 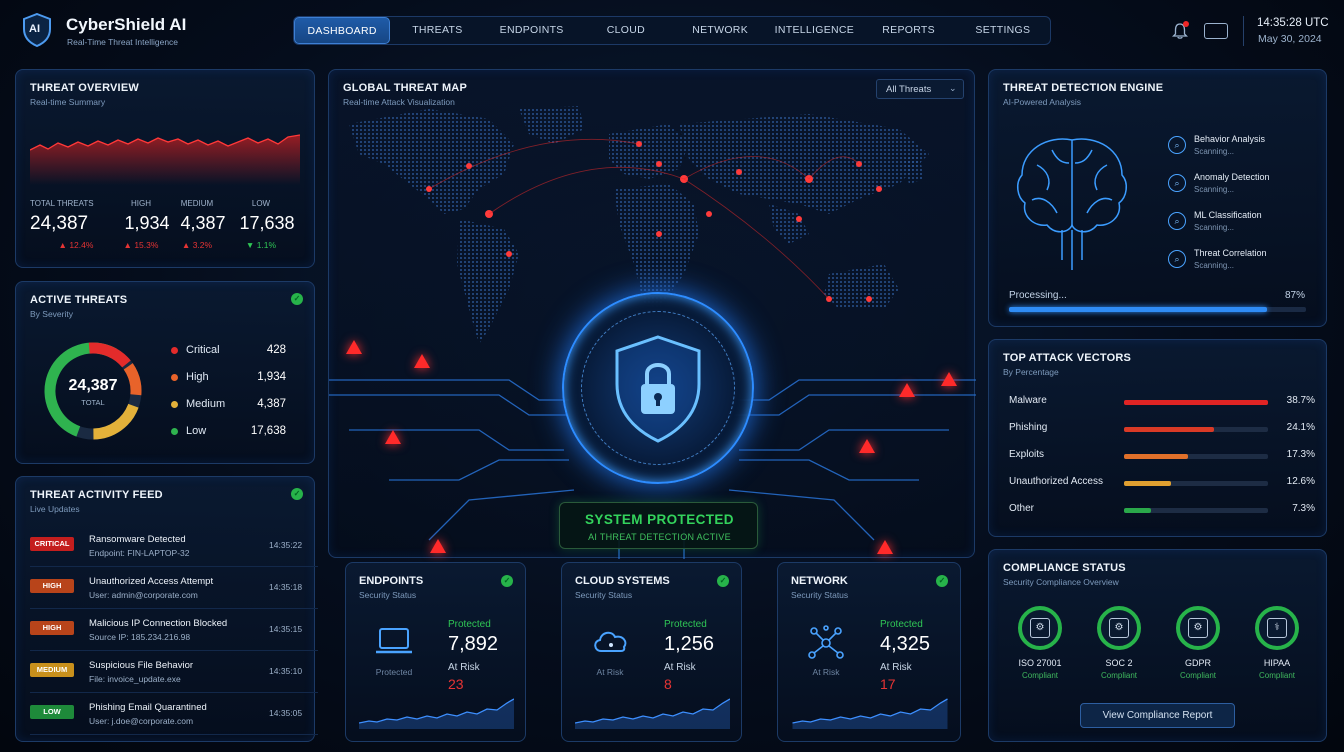 I want to click on compliance-name: HIPAA, so click(x=1277, y=663).